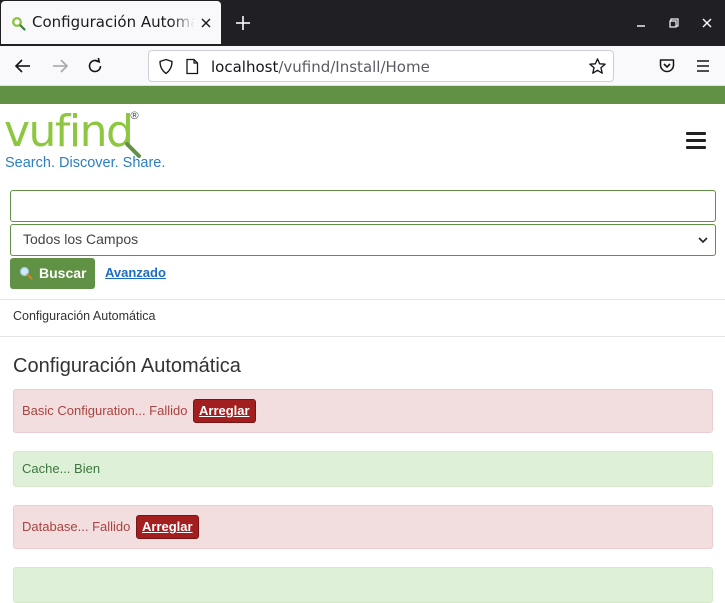 The width and height of the screenshot is (725, 603). I want to click on chevron-down-icon, so click(703, 240).